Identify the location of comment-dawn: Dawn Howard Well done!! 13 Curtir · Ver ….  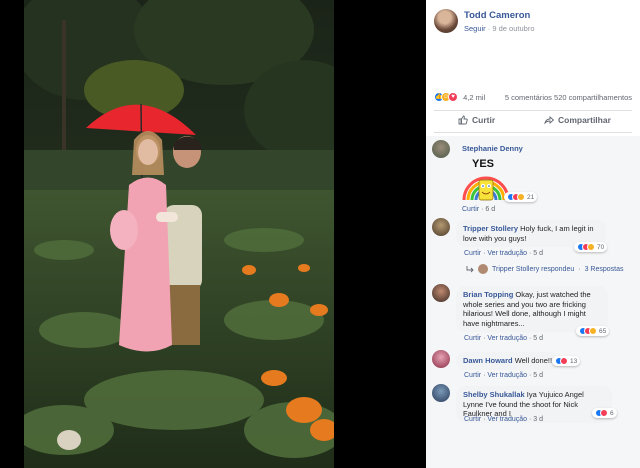
(532, 367).